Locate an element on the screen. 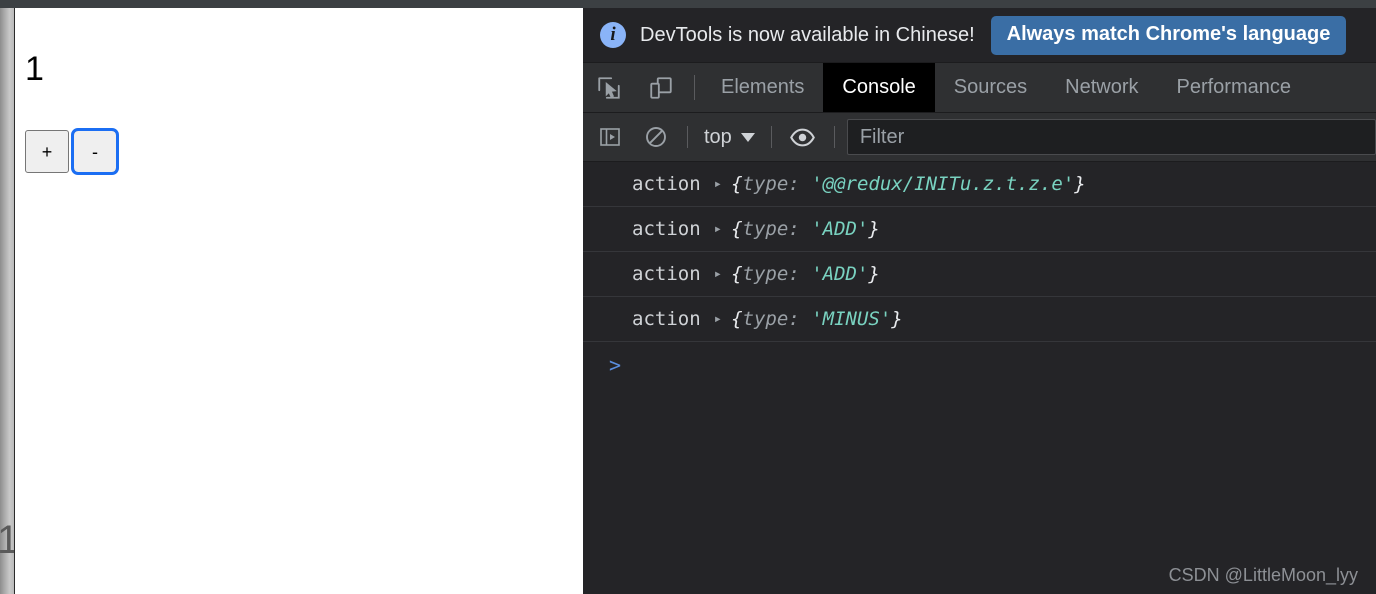 Image resolution: width=1376 pixels, height=594 pixels. context-label: top is located at coordinates (718, 136).